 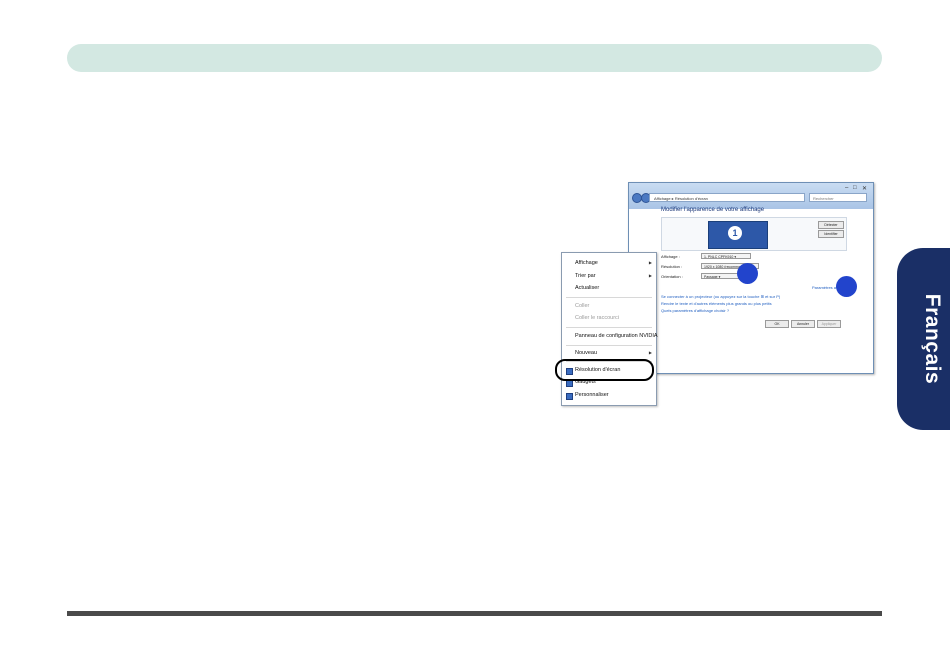 I want to click on resolution-label: Résolution :, so click(x=672, y=266).